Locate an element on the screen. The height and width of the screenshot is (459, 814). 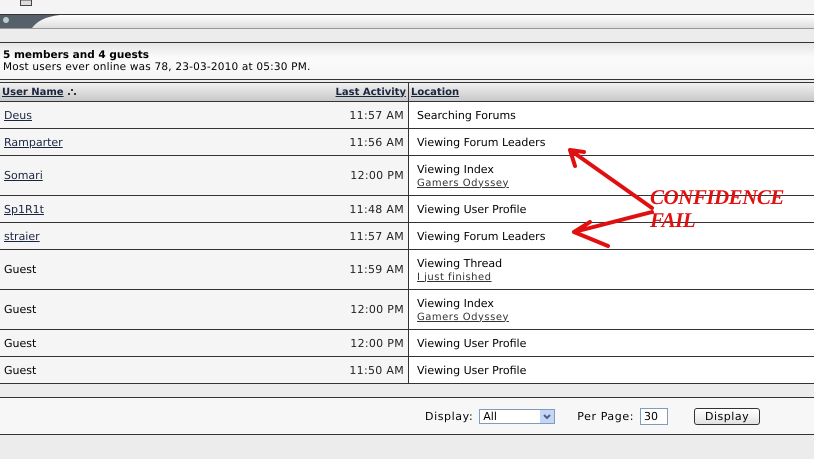
location-text: Viewing Thread is located at coordinates (460, 263).